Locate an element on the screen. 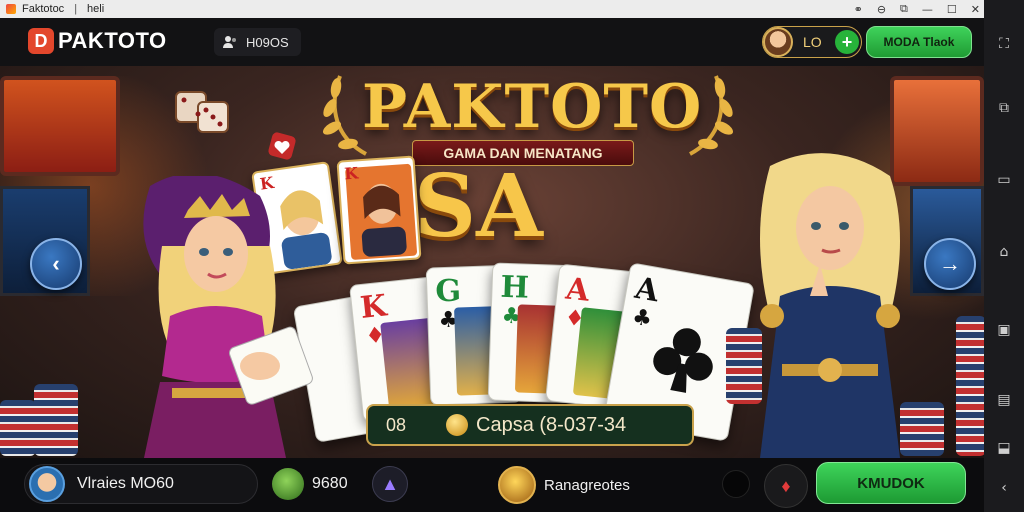 This screenshot has width=1024, height=512. window-title: Faktotoc is located at coordinates (43, 9).